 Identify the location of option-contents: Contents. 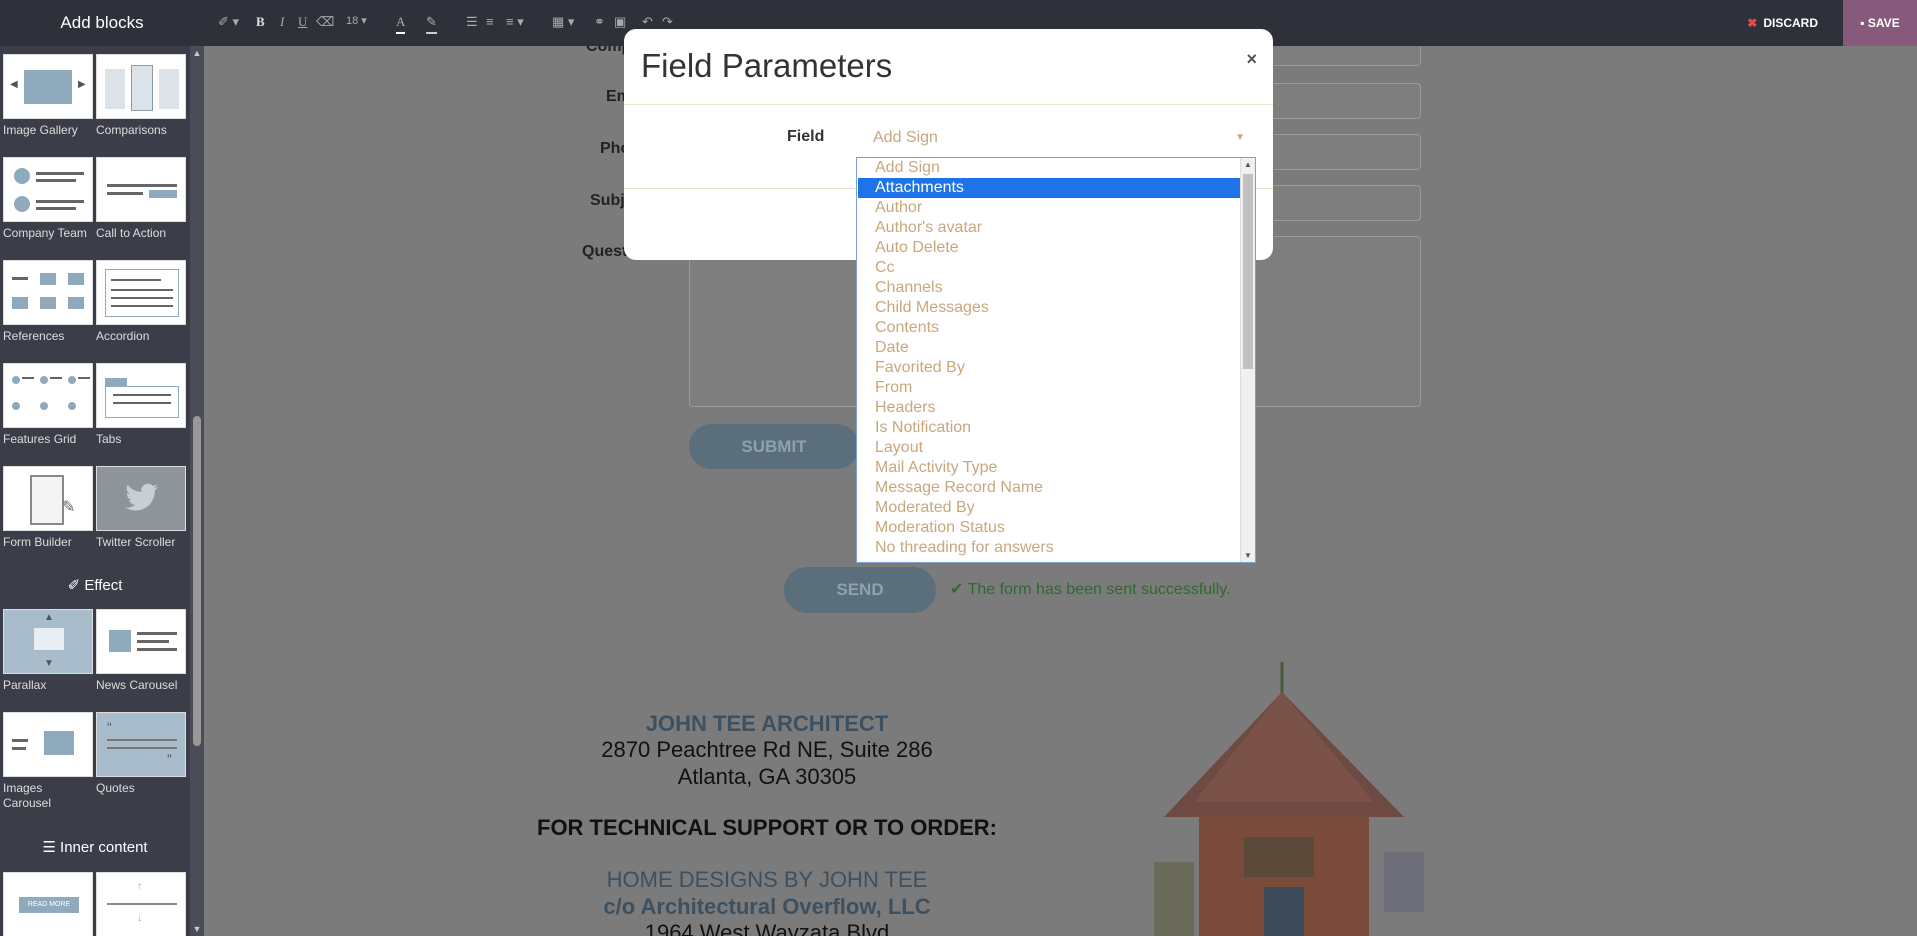
(1049, 328).